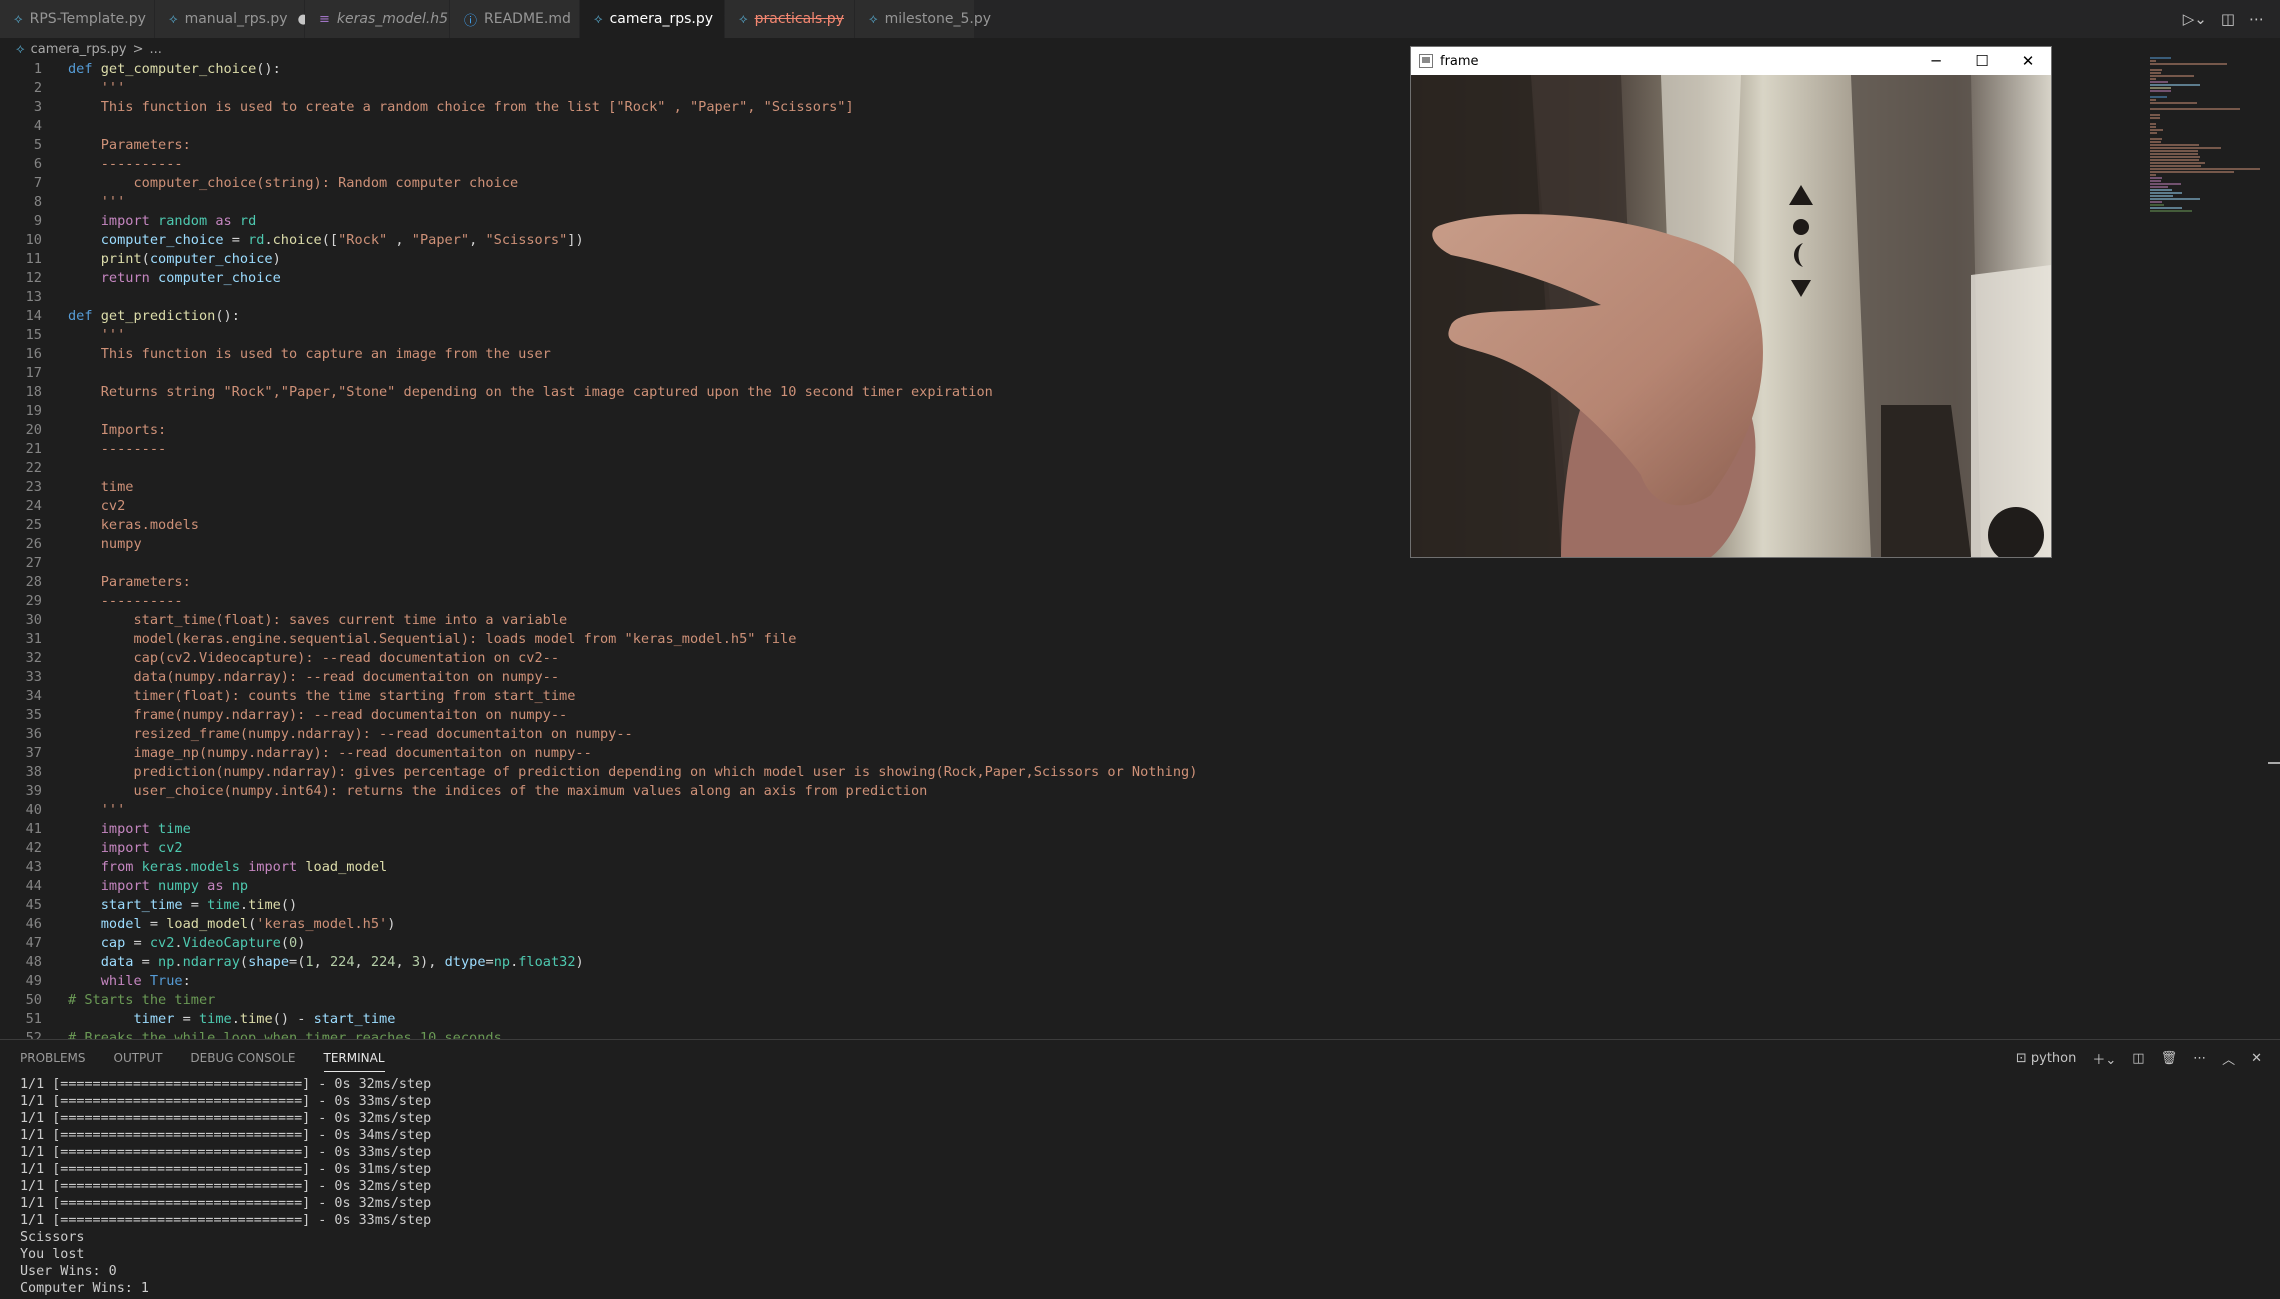 The width and height of the screenshot is (2280, 1299). I want to click on code-token: ndarray, so click(211, 962).